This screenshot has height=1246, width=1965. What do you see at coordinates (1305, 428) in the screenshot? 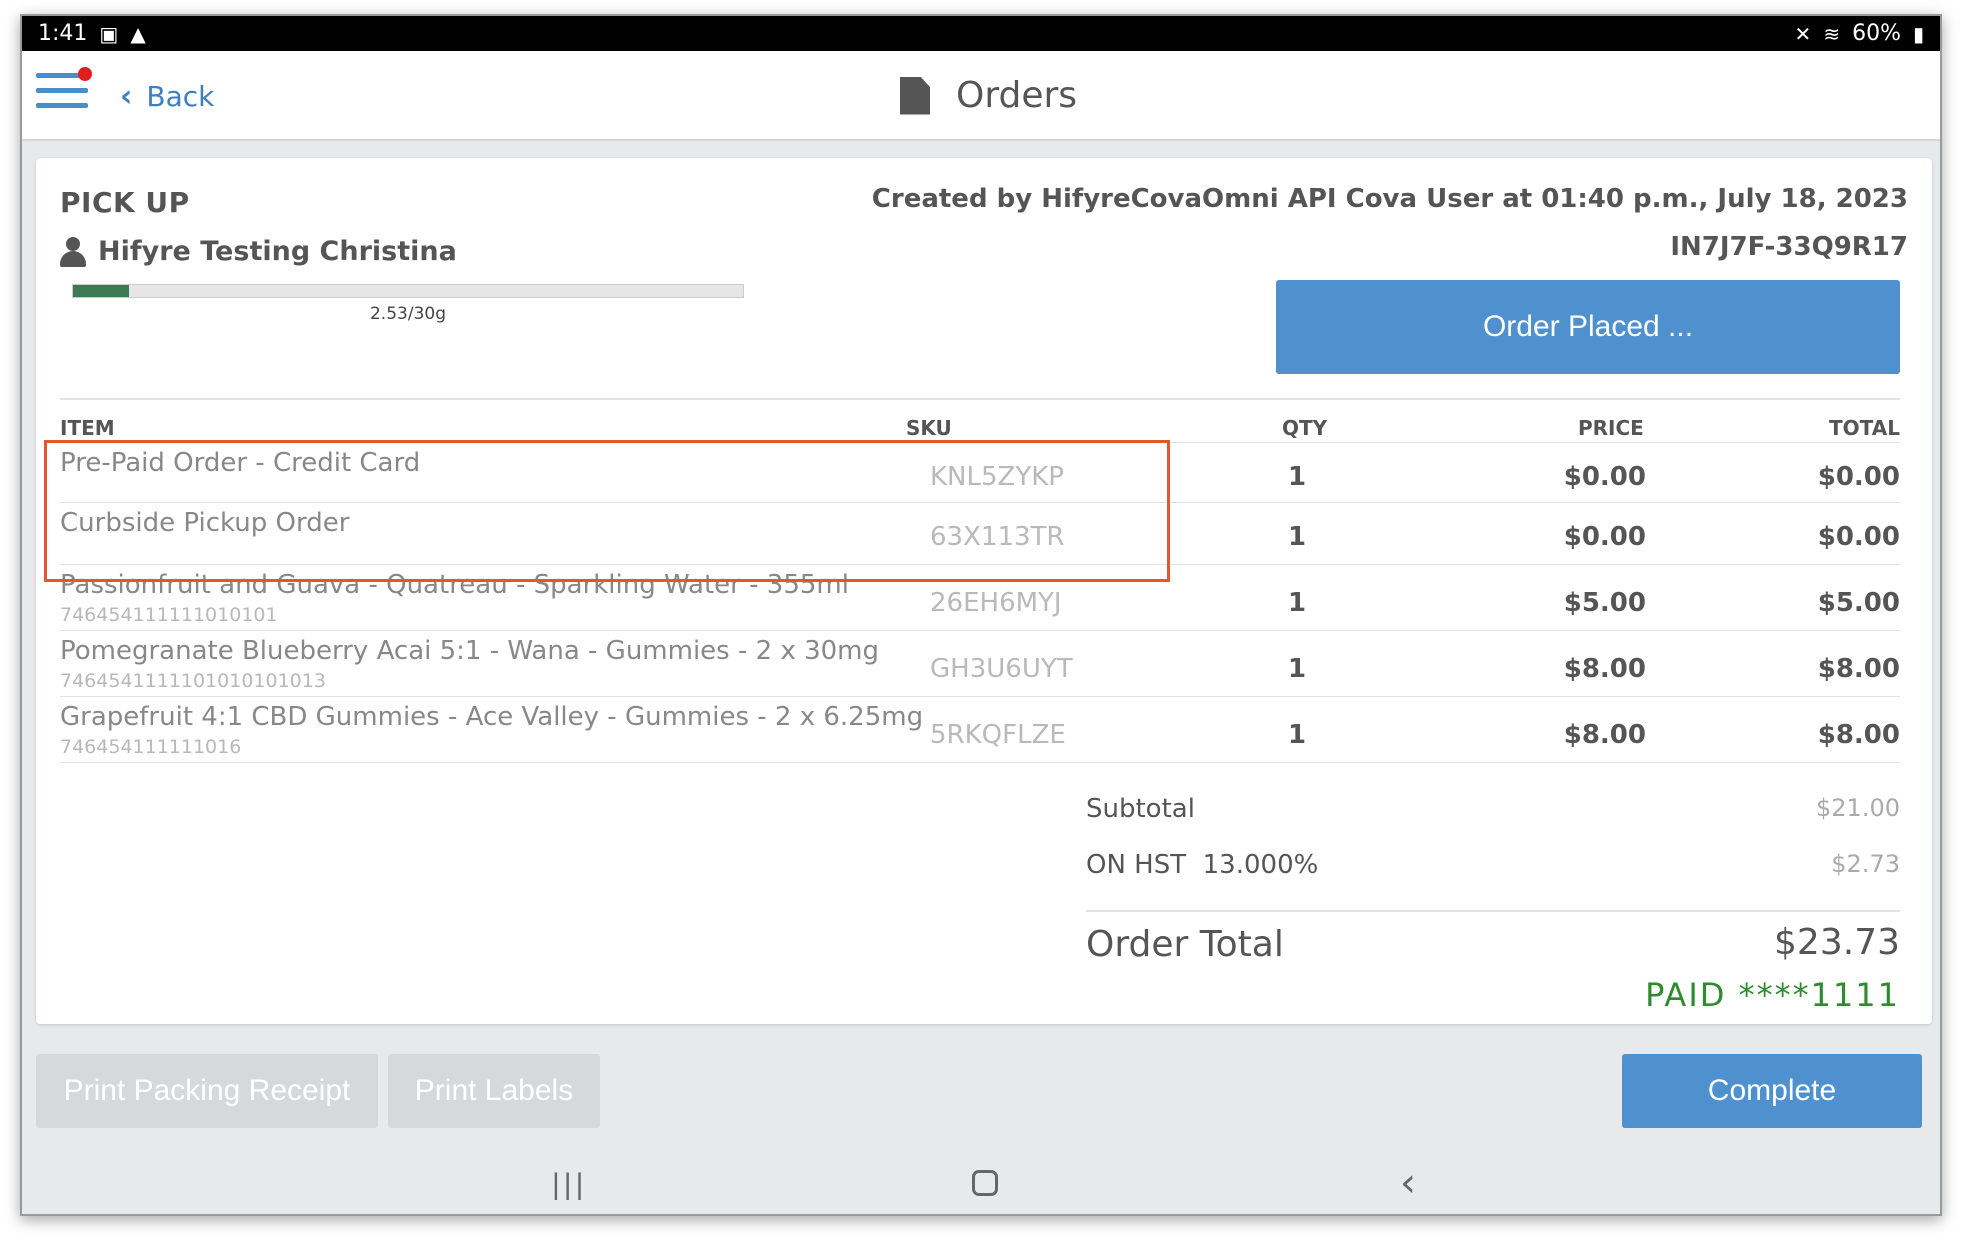
I see `column-header-qty: QTY` at bounding box center [1305, 428].